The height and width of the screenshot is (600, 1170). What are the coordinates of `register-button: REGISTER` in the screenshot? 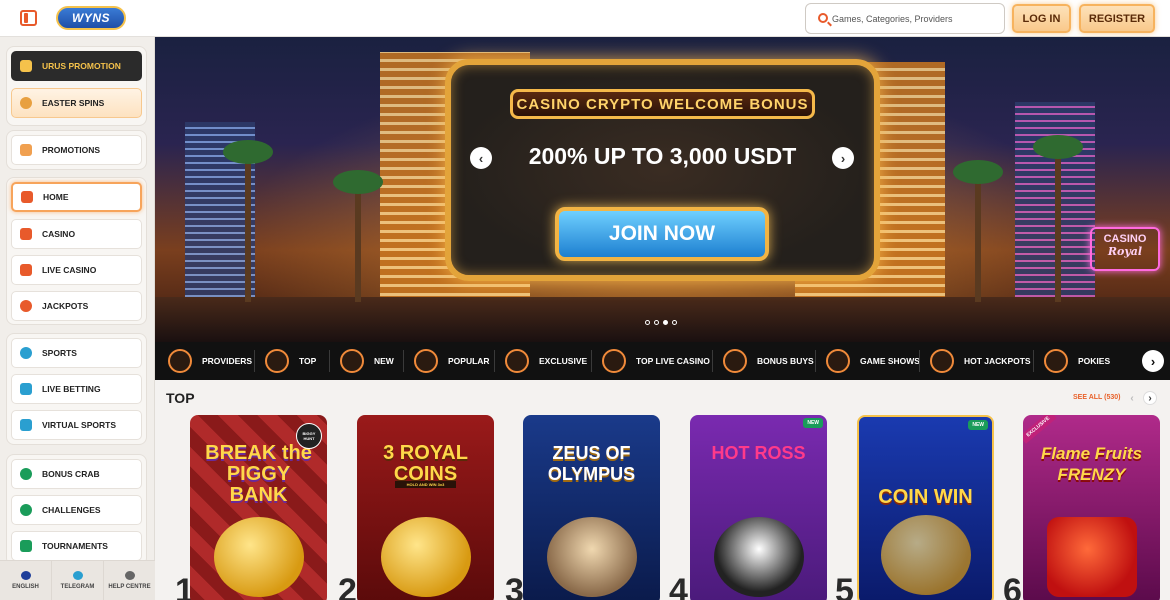 It's located at (1117, 18).